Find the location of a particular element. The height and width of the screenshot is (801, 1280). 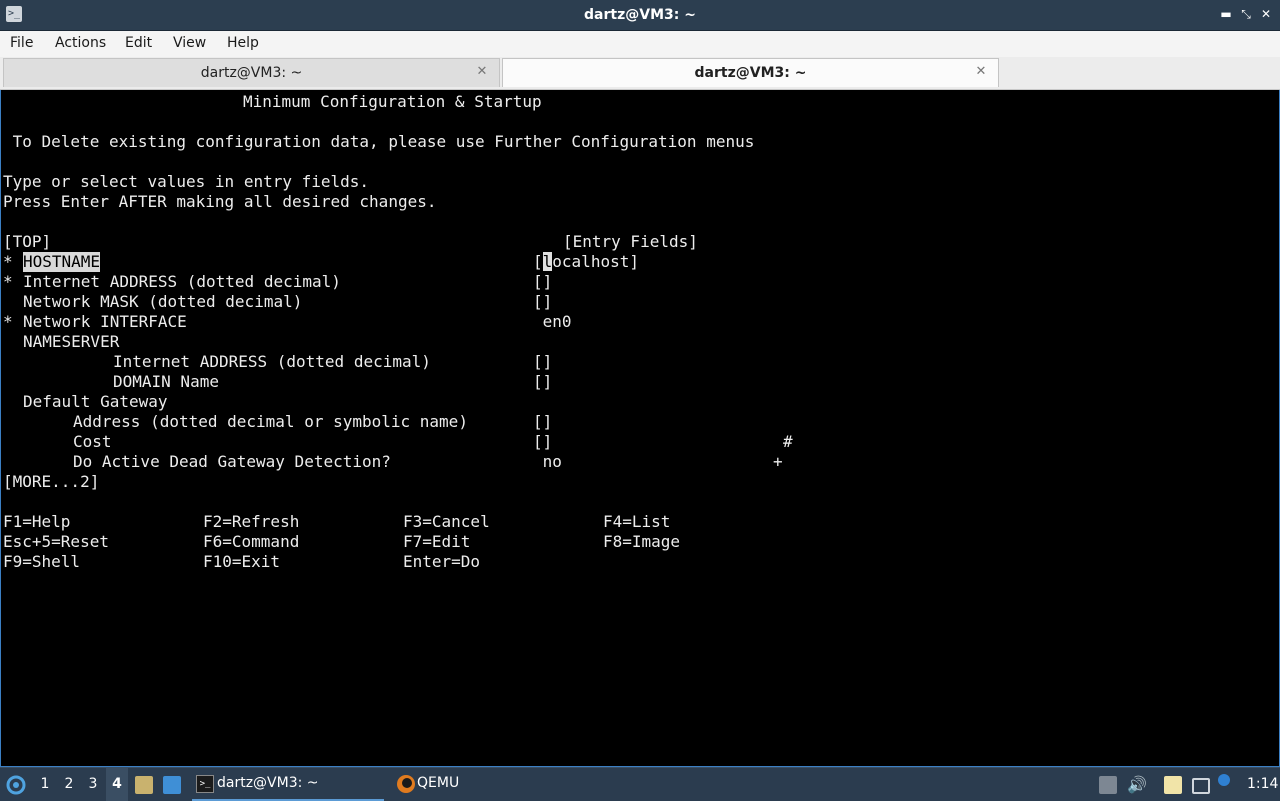

instruction-line: Type or select values in entry fields. is located at coordinates (186, 181).